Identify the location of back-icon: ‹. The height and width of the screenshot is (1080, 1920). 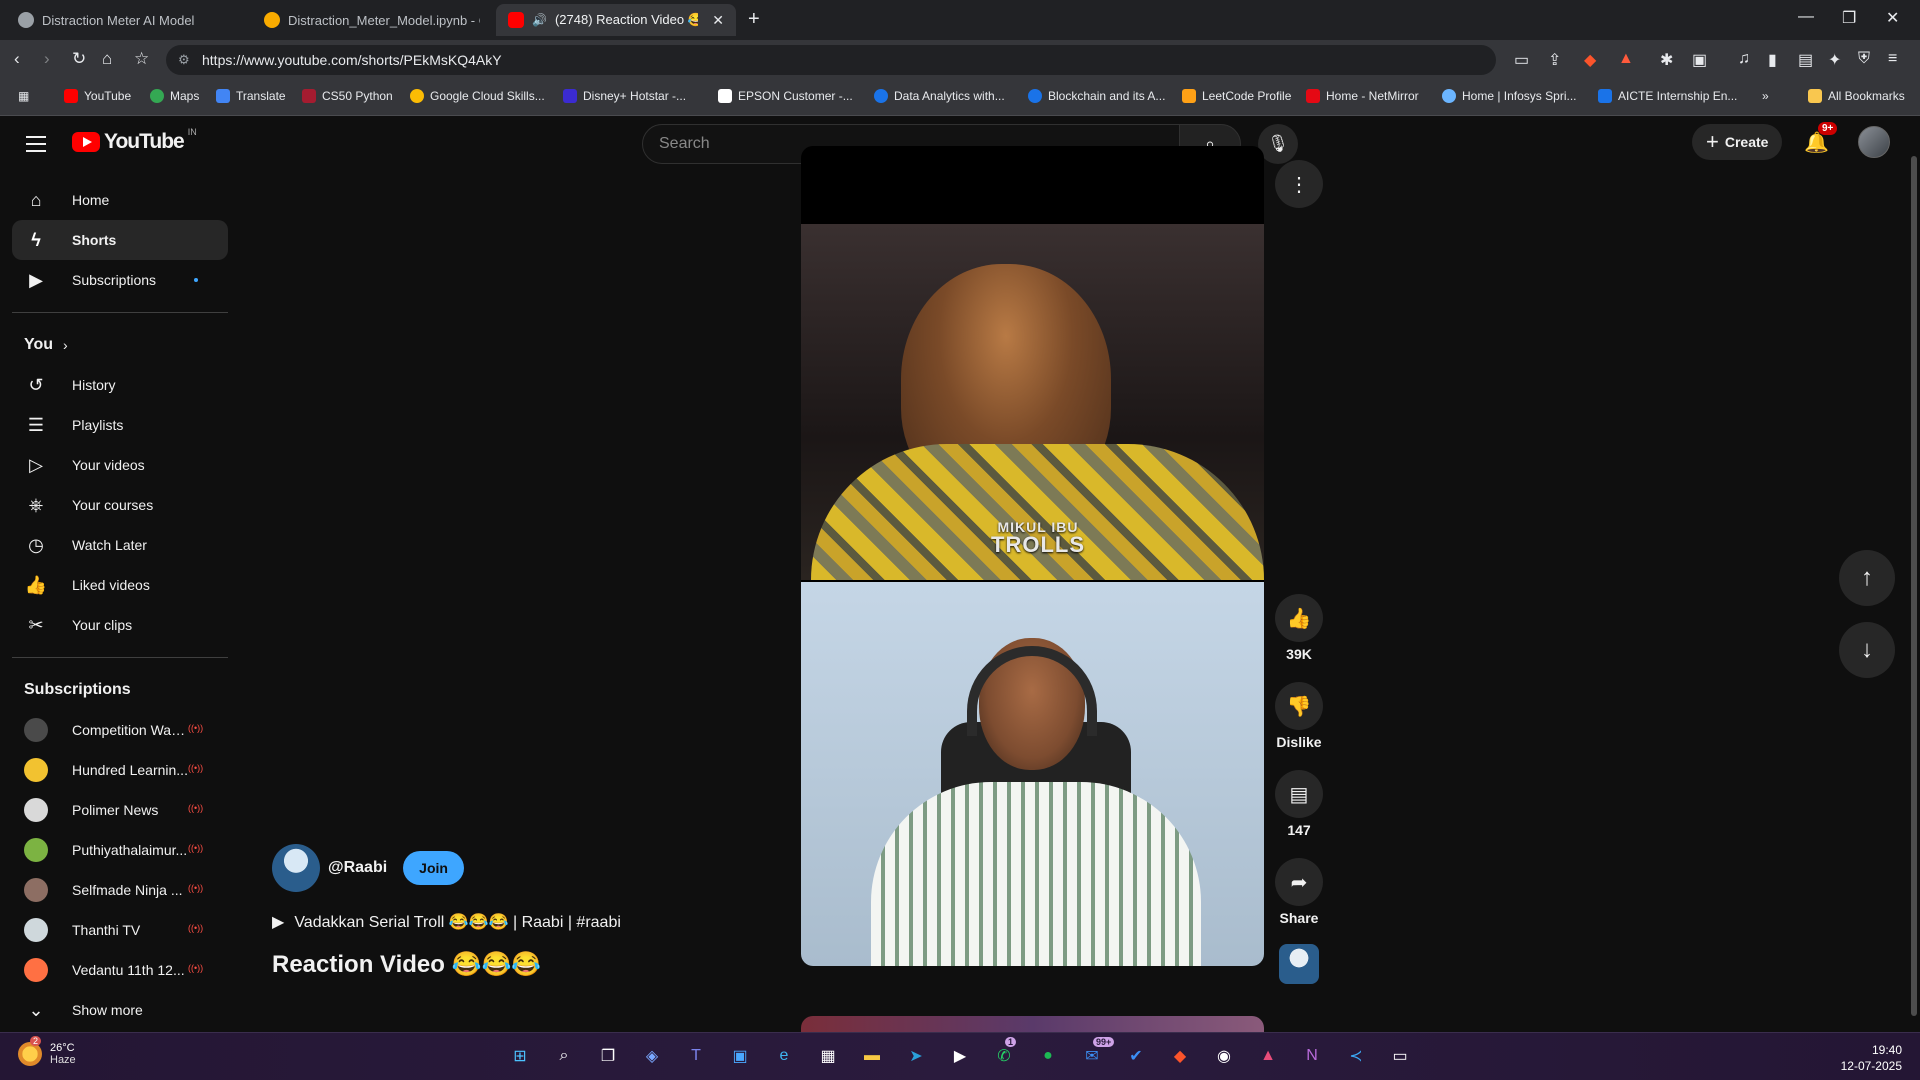
(17, 59).